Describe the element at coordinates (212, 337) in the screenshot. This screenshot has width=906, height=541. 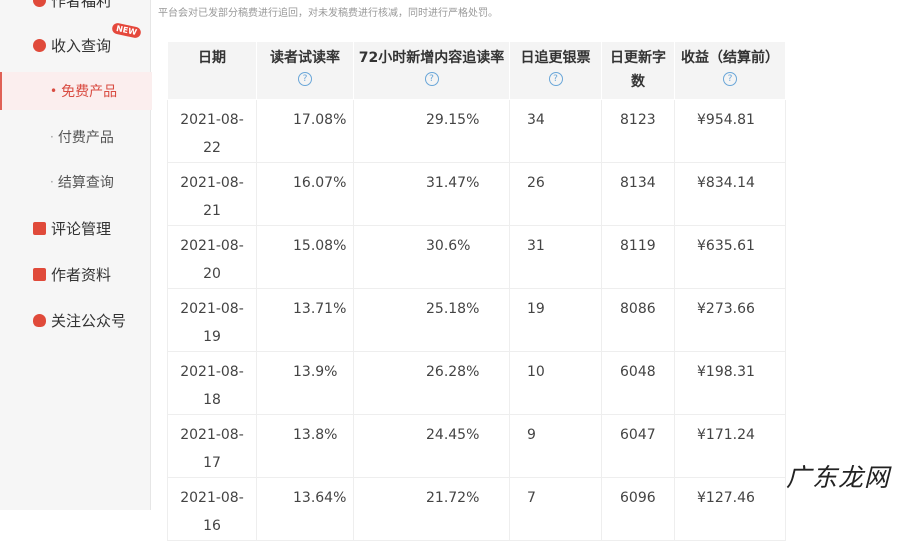
I see `date-line: 19` at that location.